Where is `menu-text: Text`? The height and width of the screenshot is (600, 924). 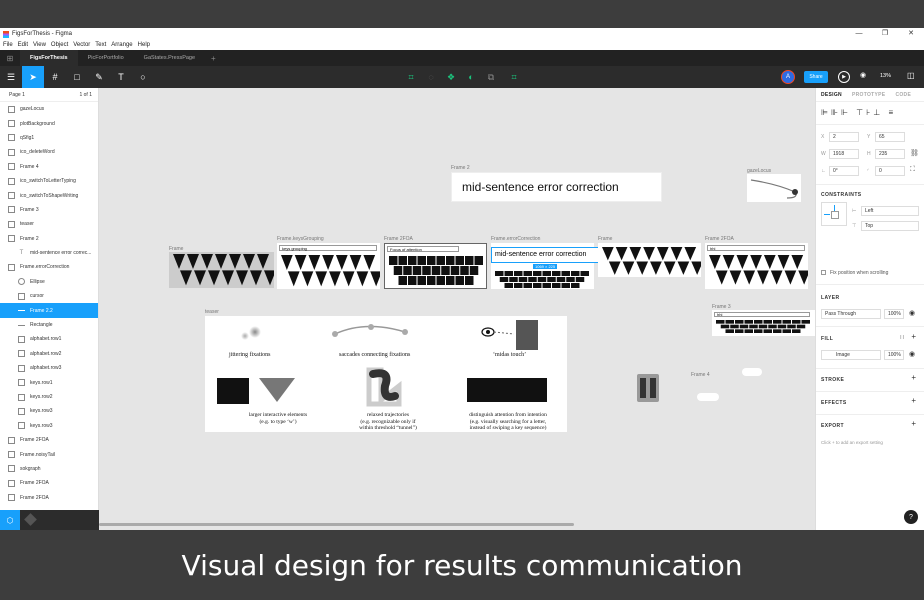
menu-text: Text is located at coordinates (100, 45).